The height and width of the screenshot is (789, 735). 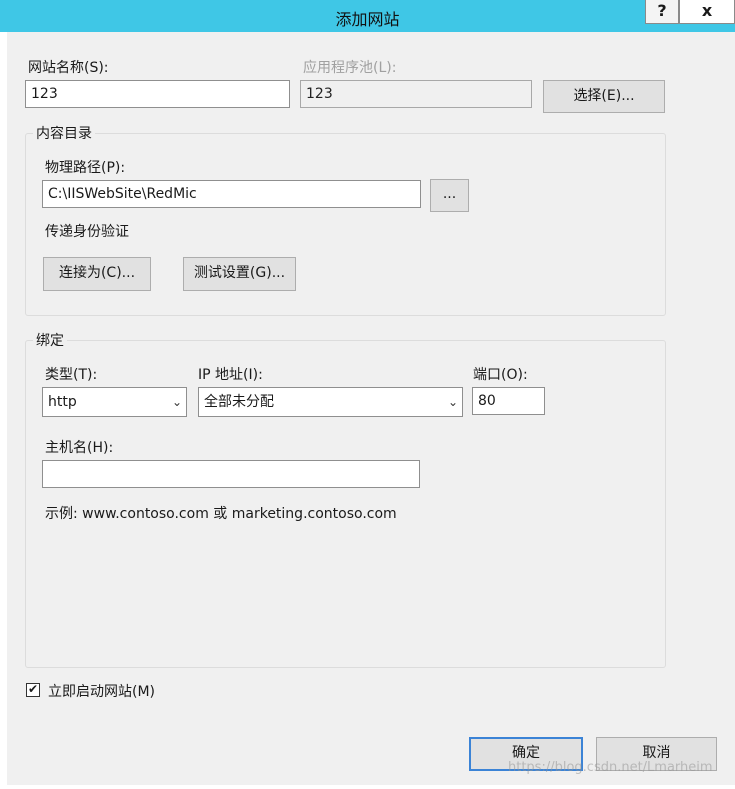 I want to click on title-bar: 添加网站 ? x, so click(x=367, y=16).